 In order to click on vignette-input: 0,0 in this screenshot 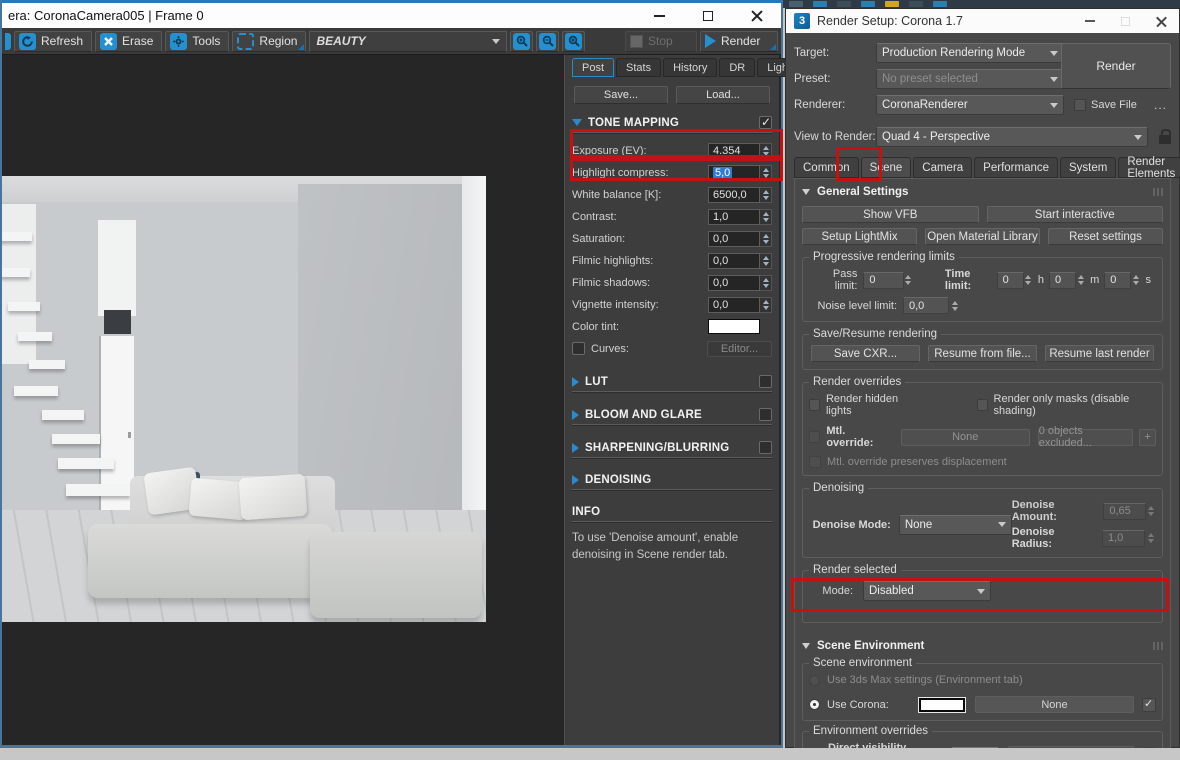, I will do `click(734, 304)`.